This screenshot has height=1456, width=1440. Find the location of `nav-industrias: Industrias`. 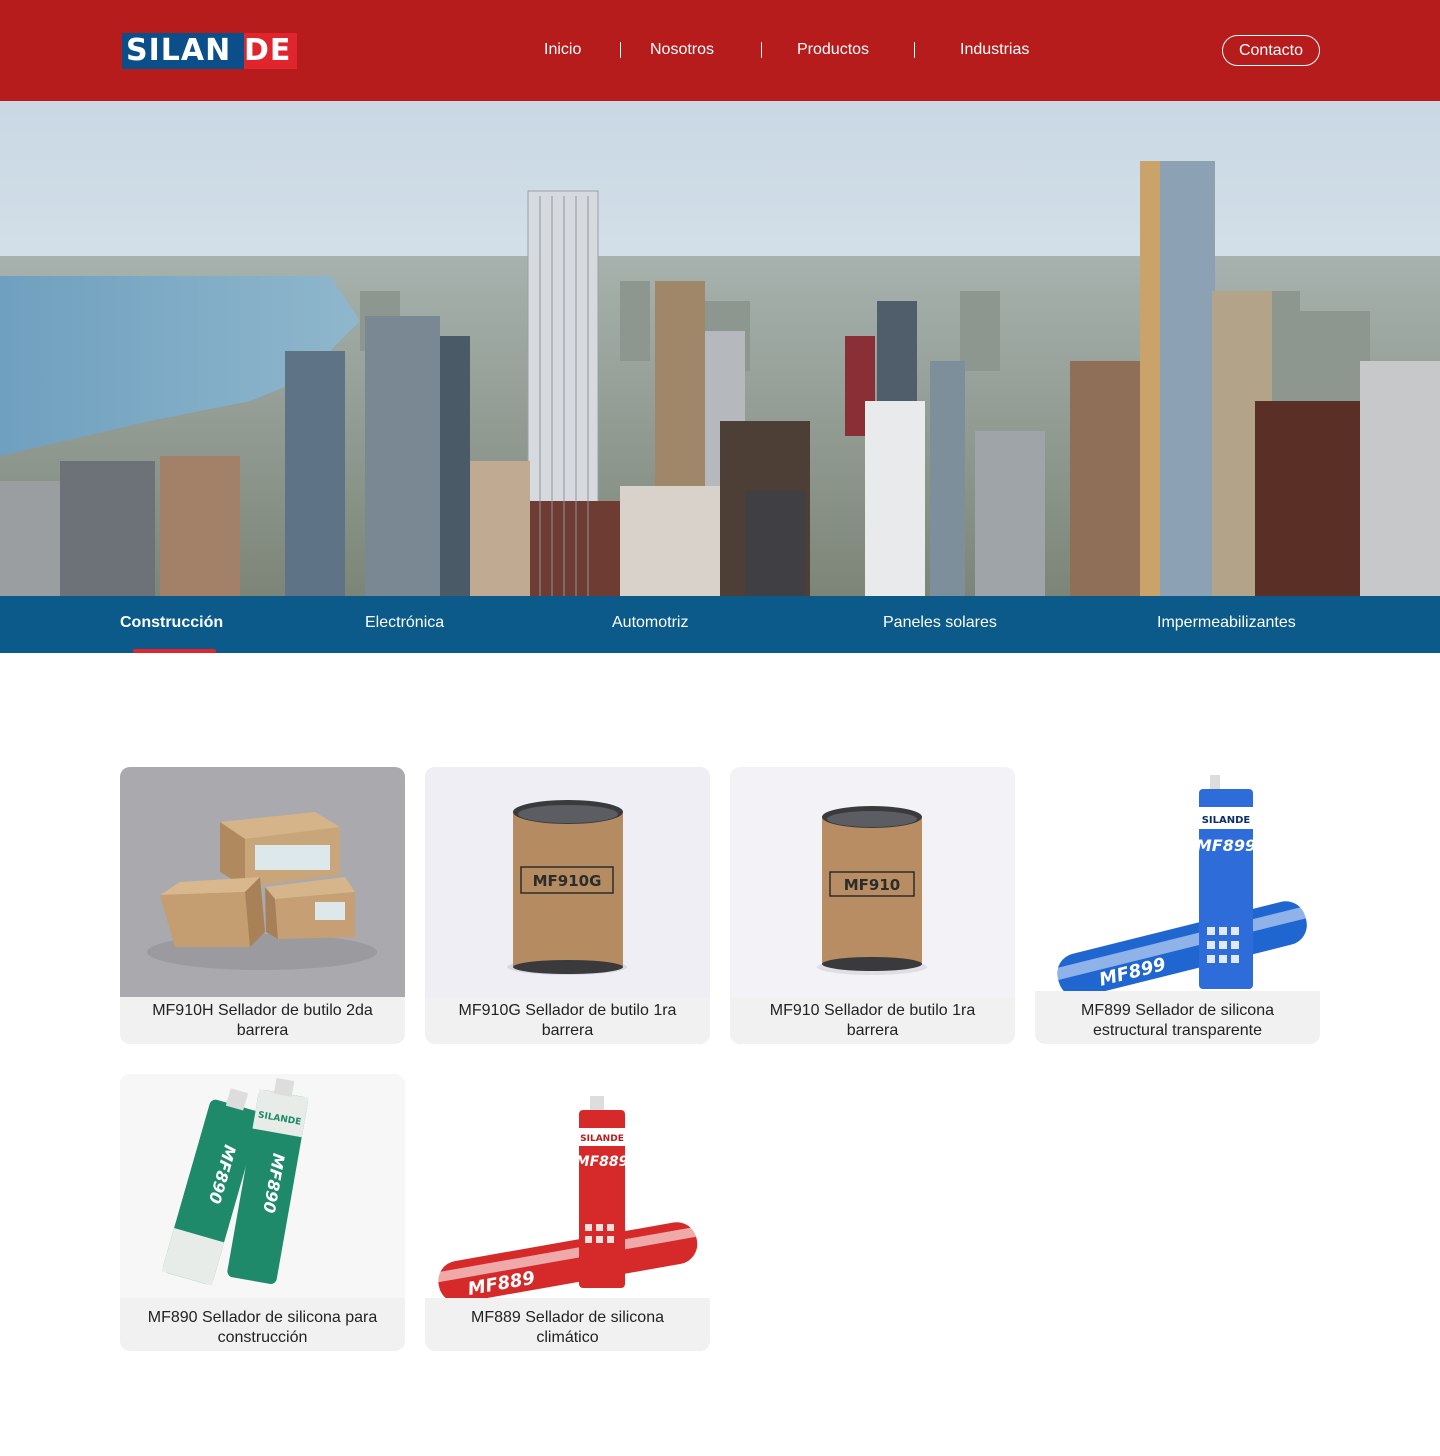

nav-industrias: Industrias is located at coordinates (994, 50).